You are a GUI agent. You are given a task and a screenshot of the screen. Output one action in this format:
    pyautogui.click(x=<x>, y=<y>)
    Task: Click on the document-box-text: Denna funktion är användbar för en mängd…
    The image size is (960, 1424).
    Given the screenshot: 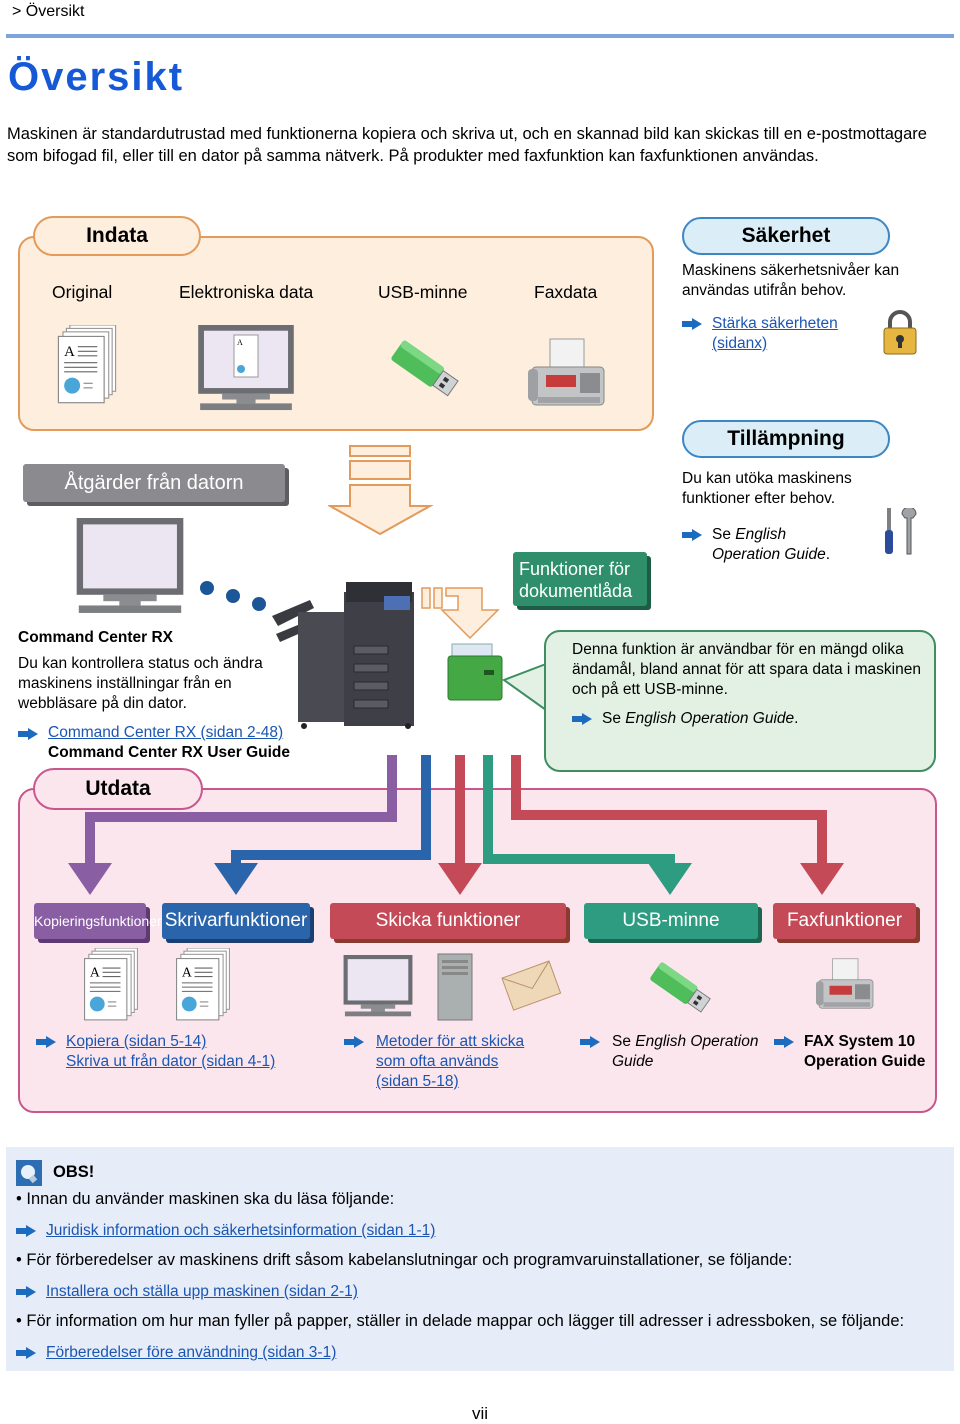 What is the action you would take?
    pyautogui.click(x=746, y=669)
    